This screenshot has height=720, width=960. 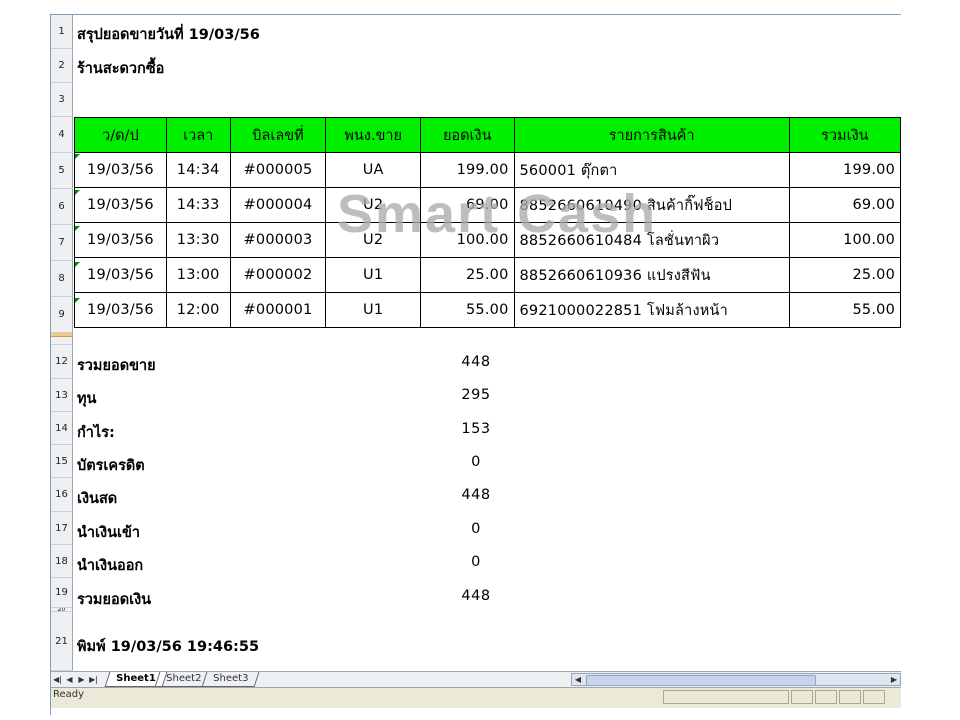 What do you see at coordinates (651, 135) in the screenshot?
I see `header-items: รายการสินค้า` at bounding box center [651, 135].